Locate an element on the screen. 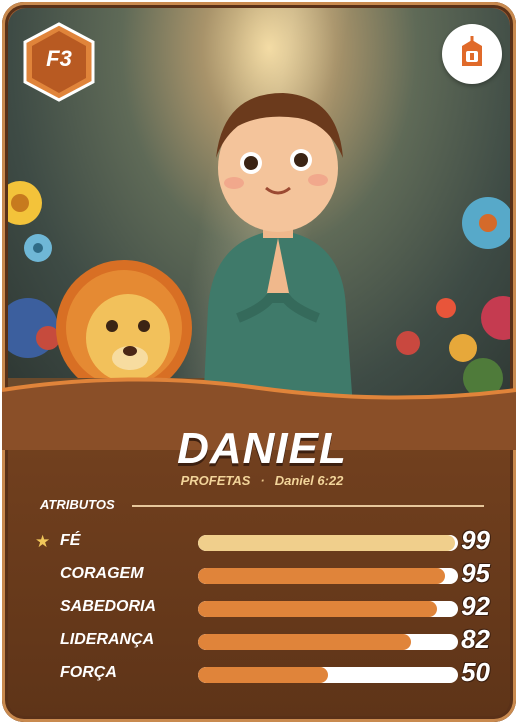  attribute-row-forca: FORÇA 50 is located at coordinates (259, 674).